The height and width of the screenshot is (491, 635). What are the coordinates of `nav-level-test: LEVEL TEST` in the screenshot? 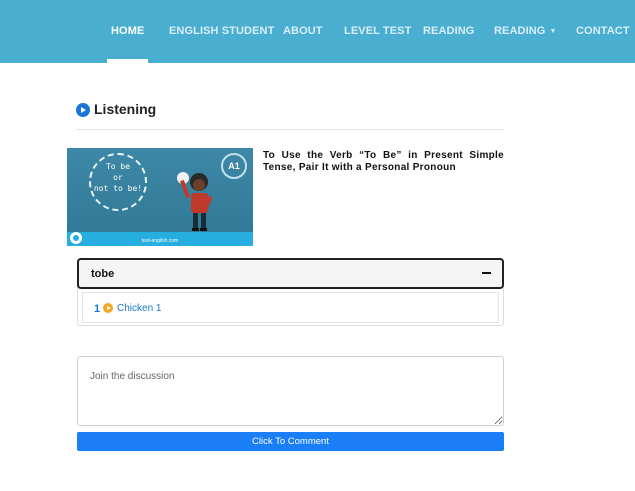 It's located at (377, 31).